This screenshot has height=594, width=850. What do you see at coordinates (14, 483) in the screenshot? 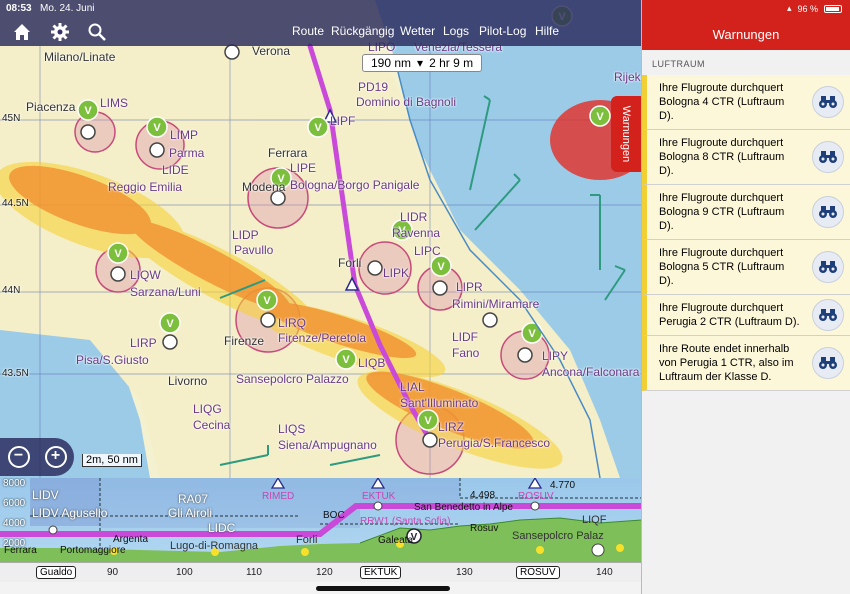
I see `altitude-label: 8000` at bounding box center [14, 483].